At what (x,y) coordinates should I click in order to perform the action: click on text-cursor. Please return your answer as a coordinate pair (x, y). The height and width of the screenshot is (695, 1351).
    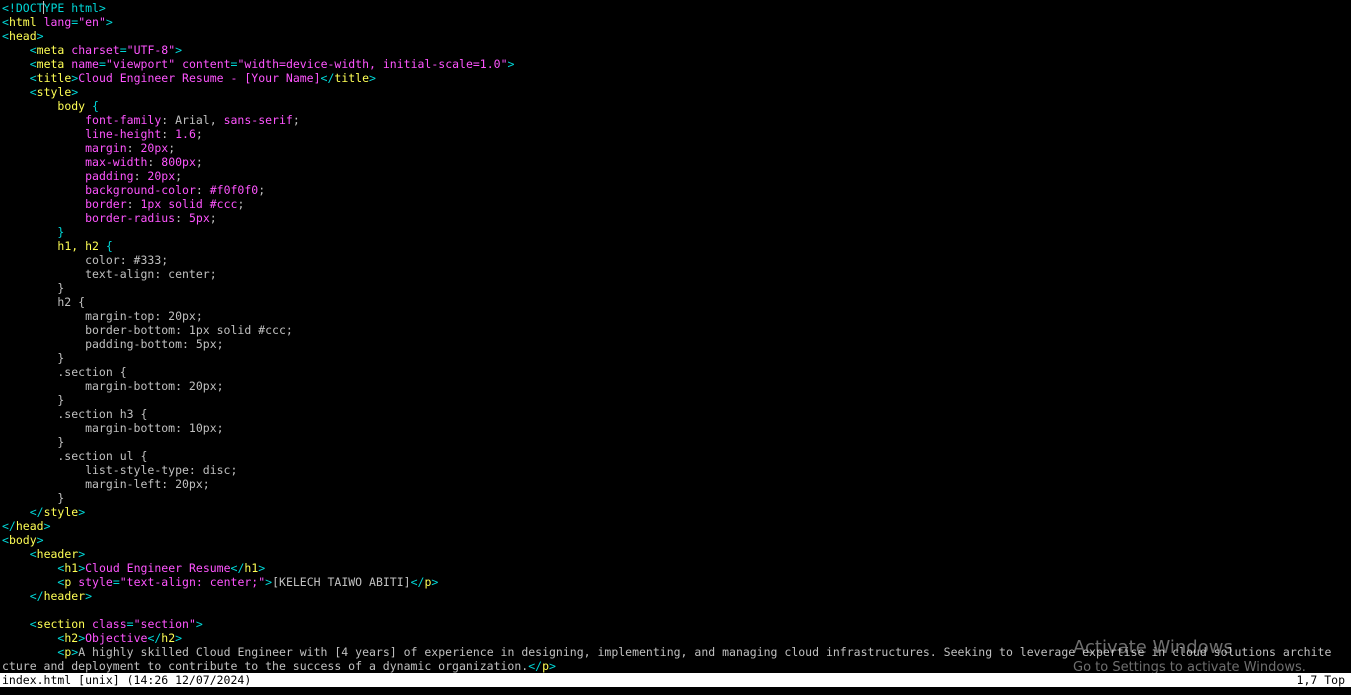
    Looking at the image, I should click on (43, 7).